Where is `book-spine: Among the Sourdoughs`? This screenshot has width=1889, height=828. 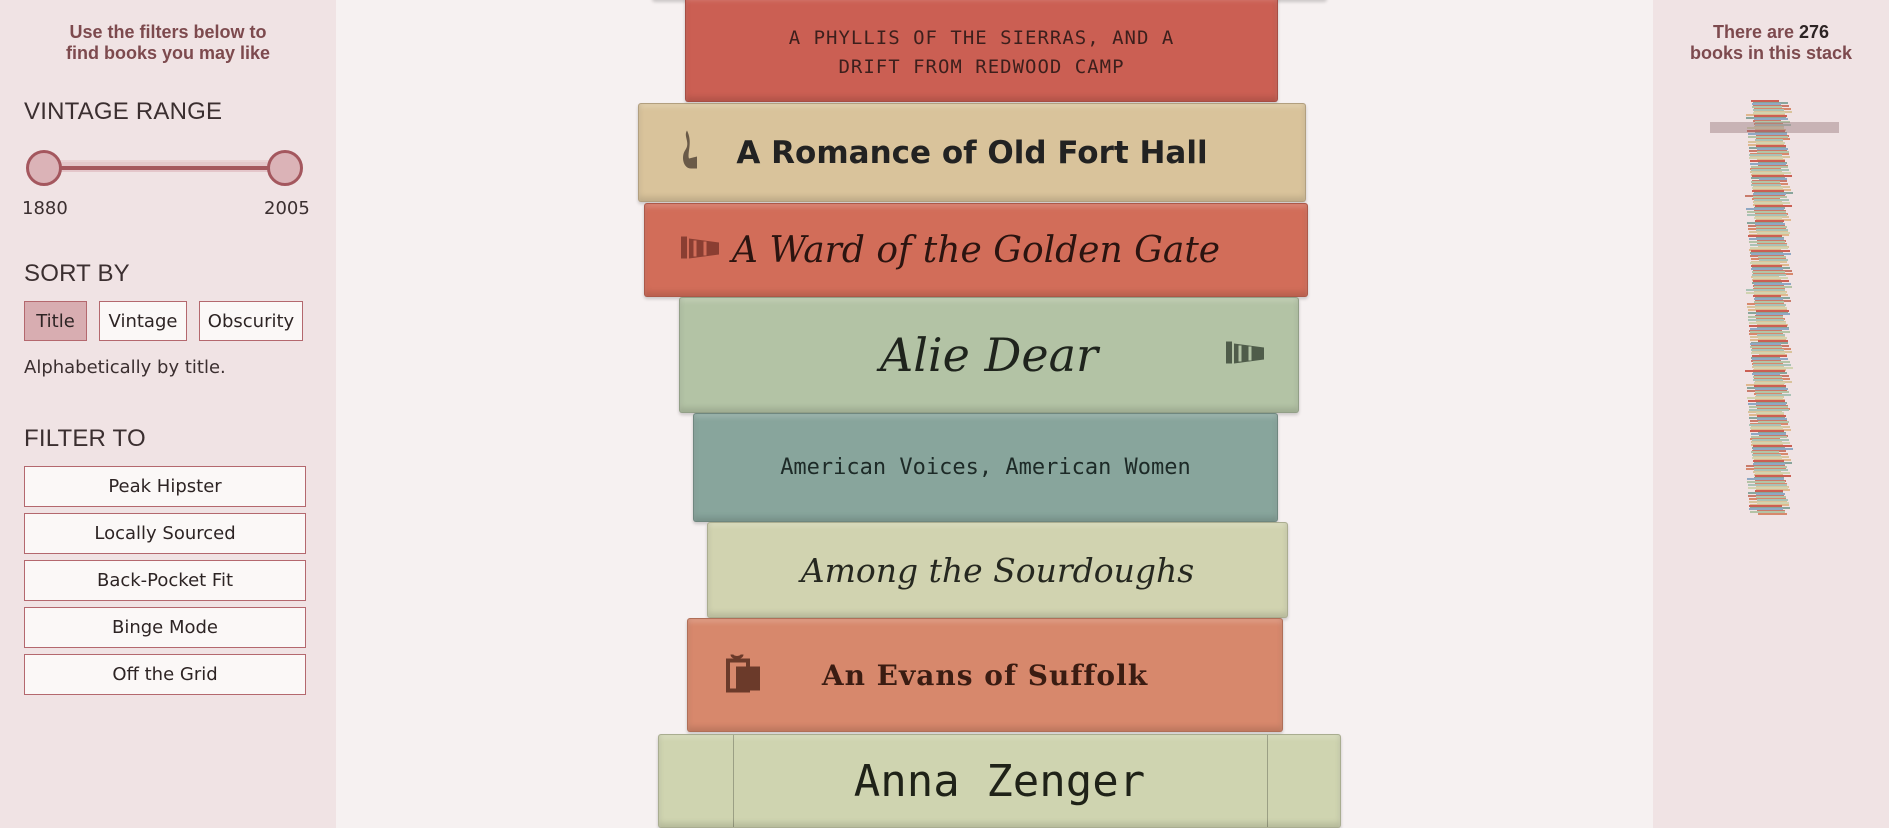
book-spine: Among the Sourdoughs is located at coordinates (997, 570).